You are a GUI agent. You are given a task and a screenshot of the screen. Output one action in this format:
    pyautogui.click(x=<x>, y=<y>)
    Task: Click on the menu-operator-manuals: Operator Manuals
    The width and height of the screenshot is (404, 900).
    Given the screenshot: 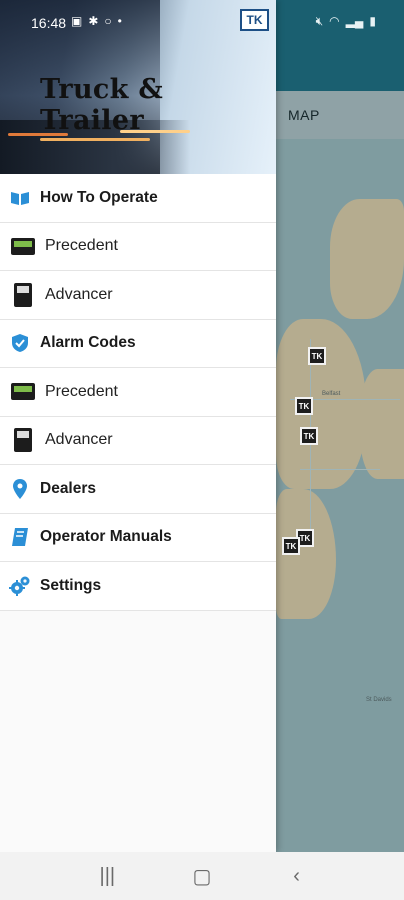 What is the action you would take?
    pyautogui.click(x=138, y=537)
    